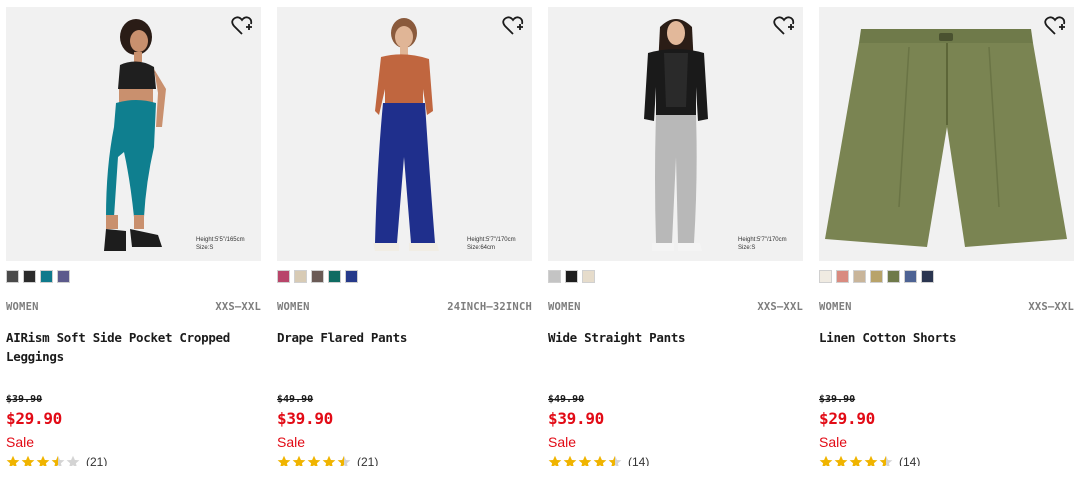 Image resolution: width=1080 pixels, height=503 pixels. What do you see at coordinates (397, 337) in the screenshot?
I see `product-name: Drape Flared Pants` at bounding box center [397, 337].